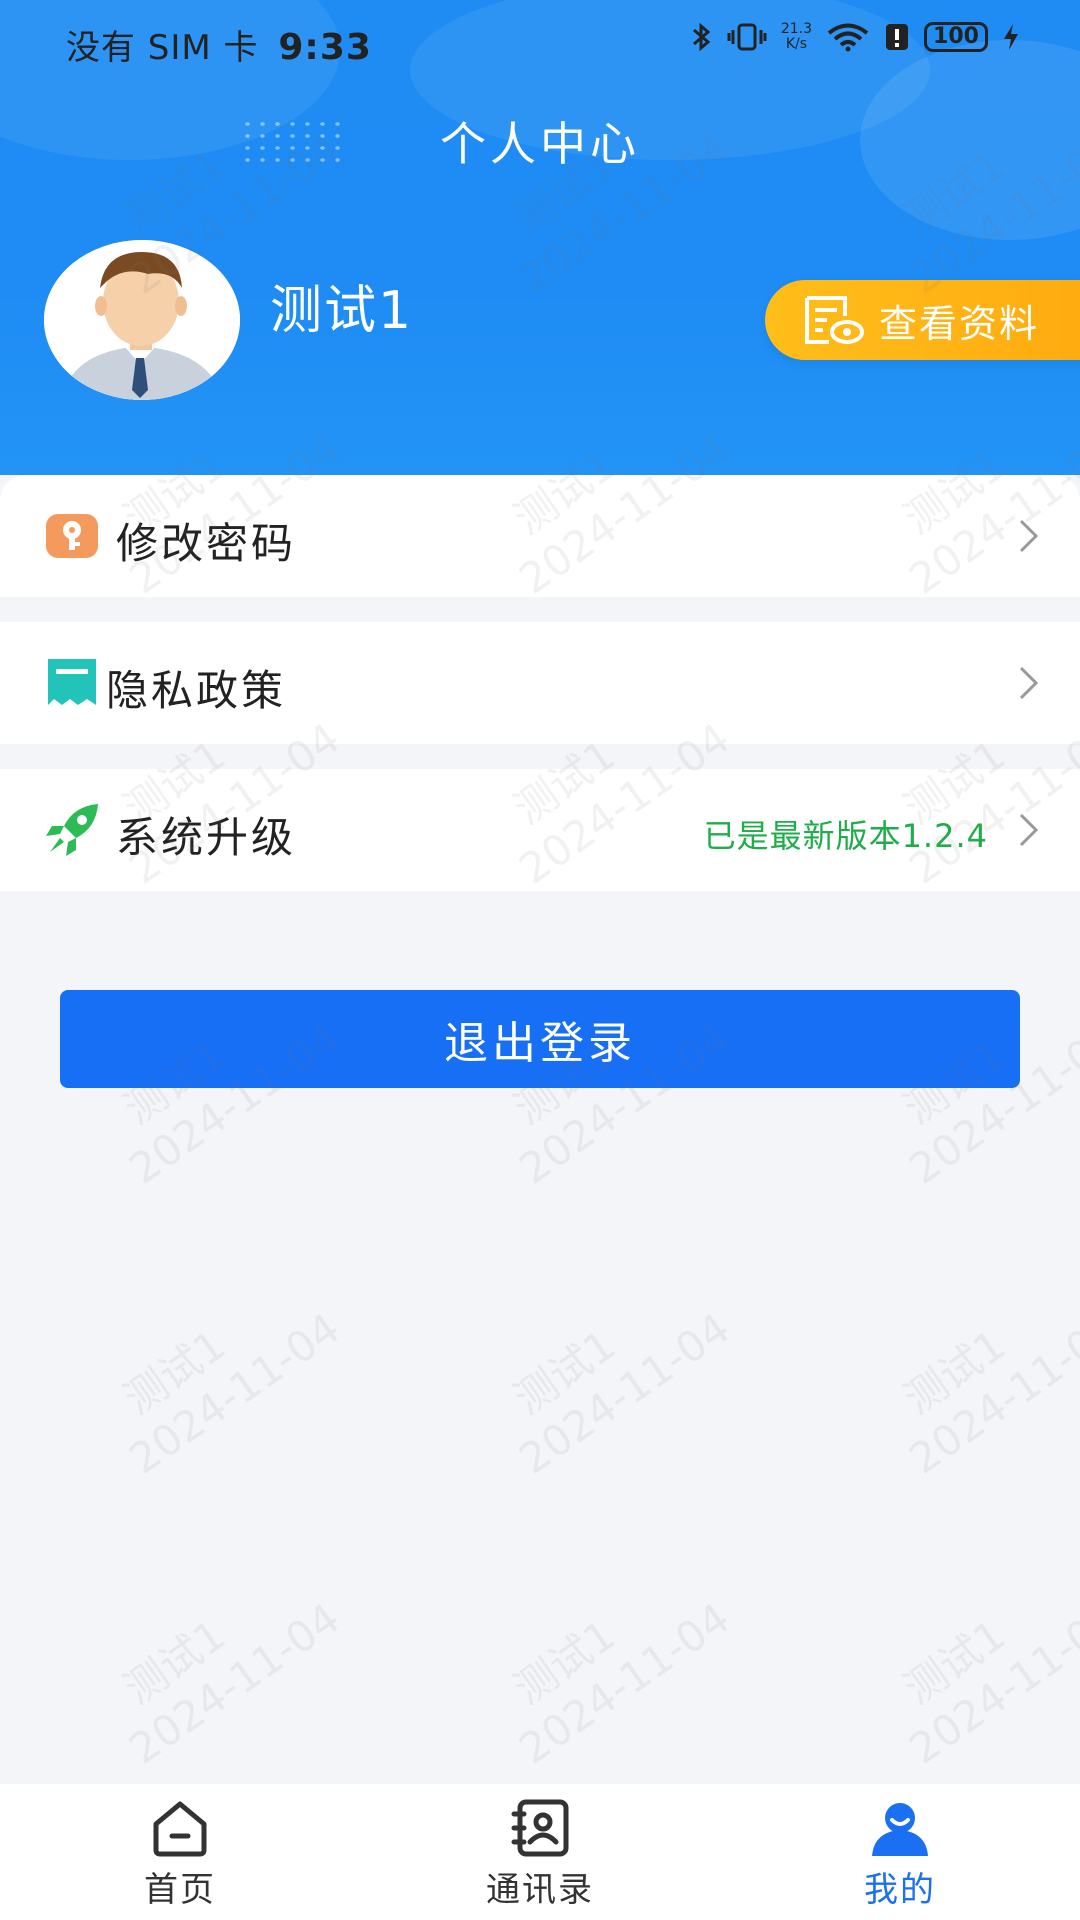 The width and height of the screenshot is (1080, 1920). Describe the element at coordinates (900, 1890) in the screenshot. I see `tab-label: 我的` at that location.